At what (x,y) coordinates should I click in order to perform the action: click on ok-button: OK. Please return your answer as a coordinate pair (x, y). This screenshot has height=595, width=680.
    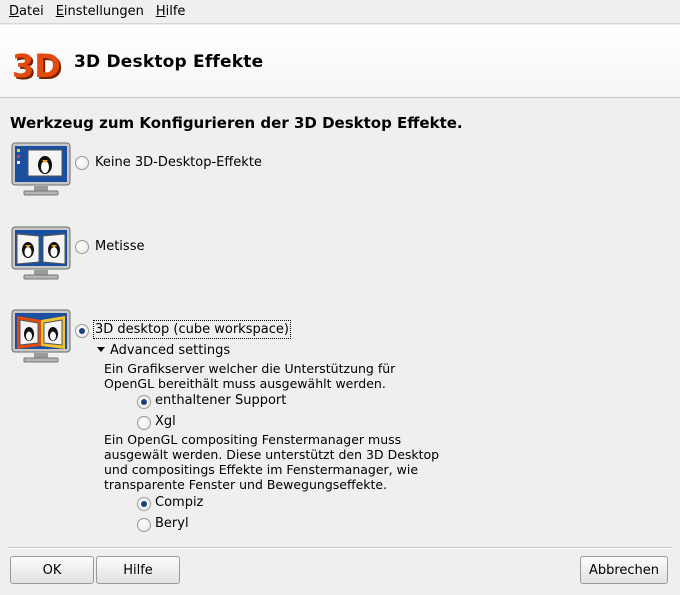
    Looking at the image, I should click on (52, 570).